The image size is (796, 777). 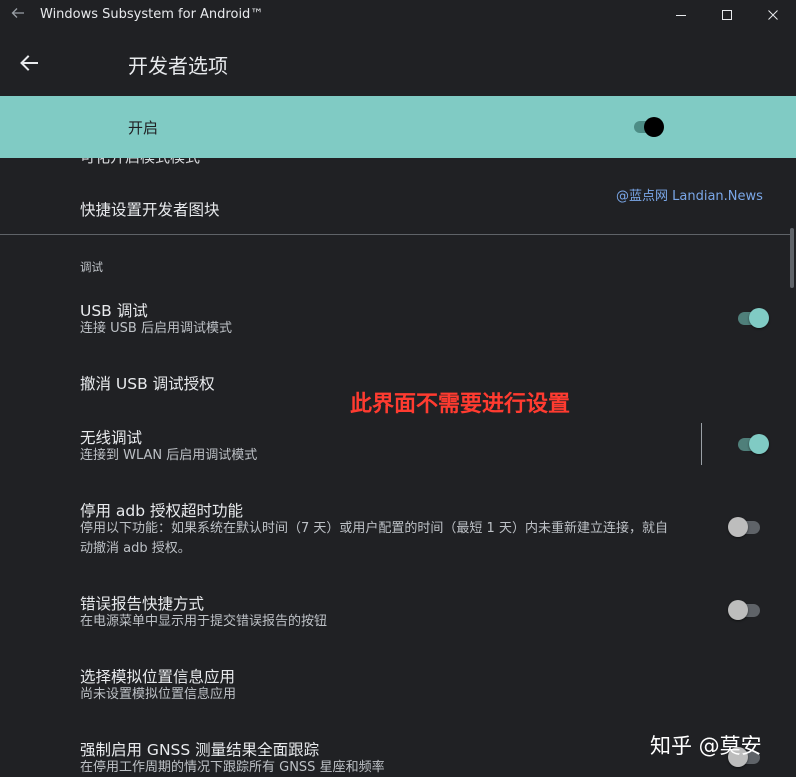 I want to click on pref-summary: 连接到 WLAN 后启用调试模式, so click(x=169, y=455).